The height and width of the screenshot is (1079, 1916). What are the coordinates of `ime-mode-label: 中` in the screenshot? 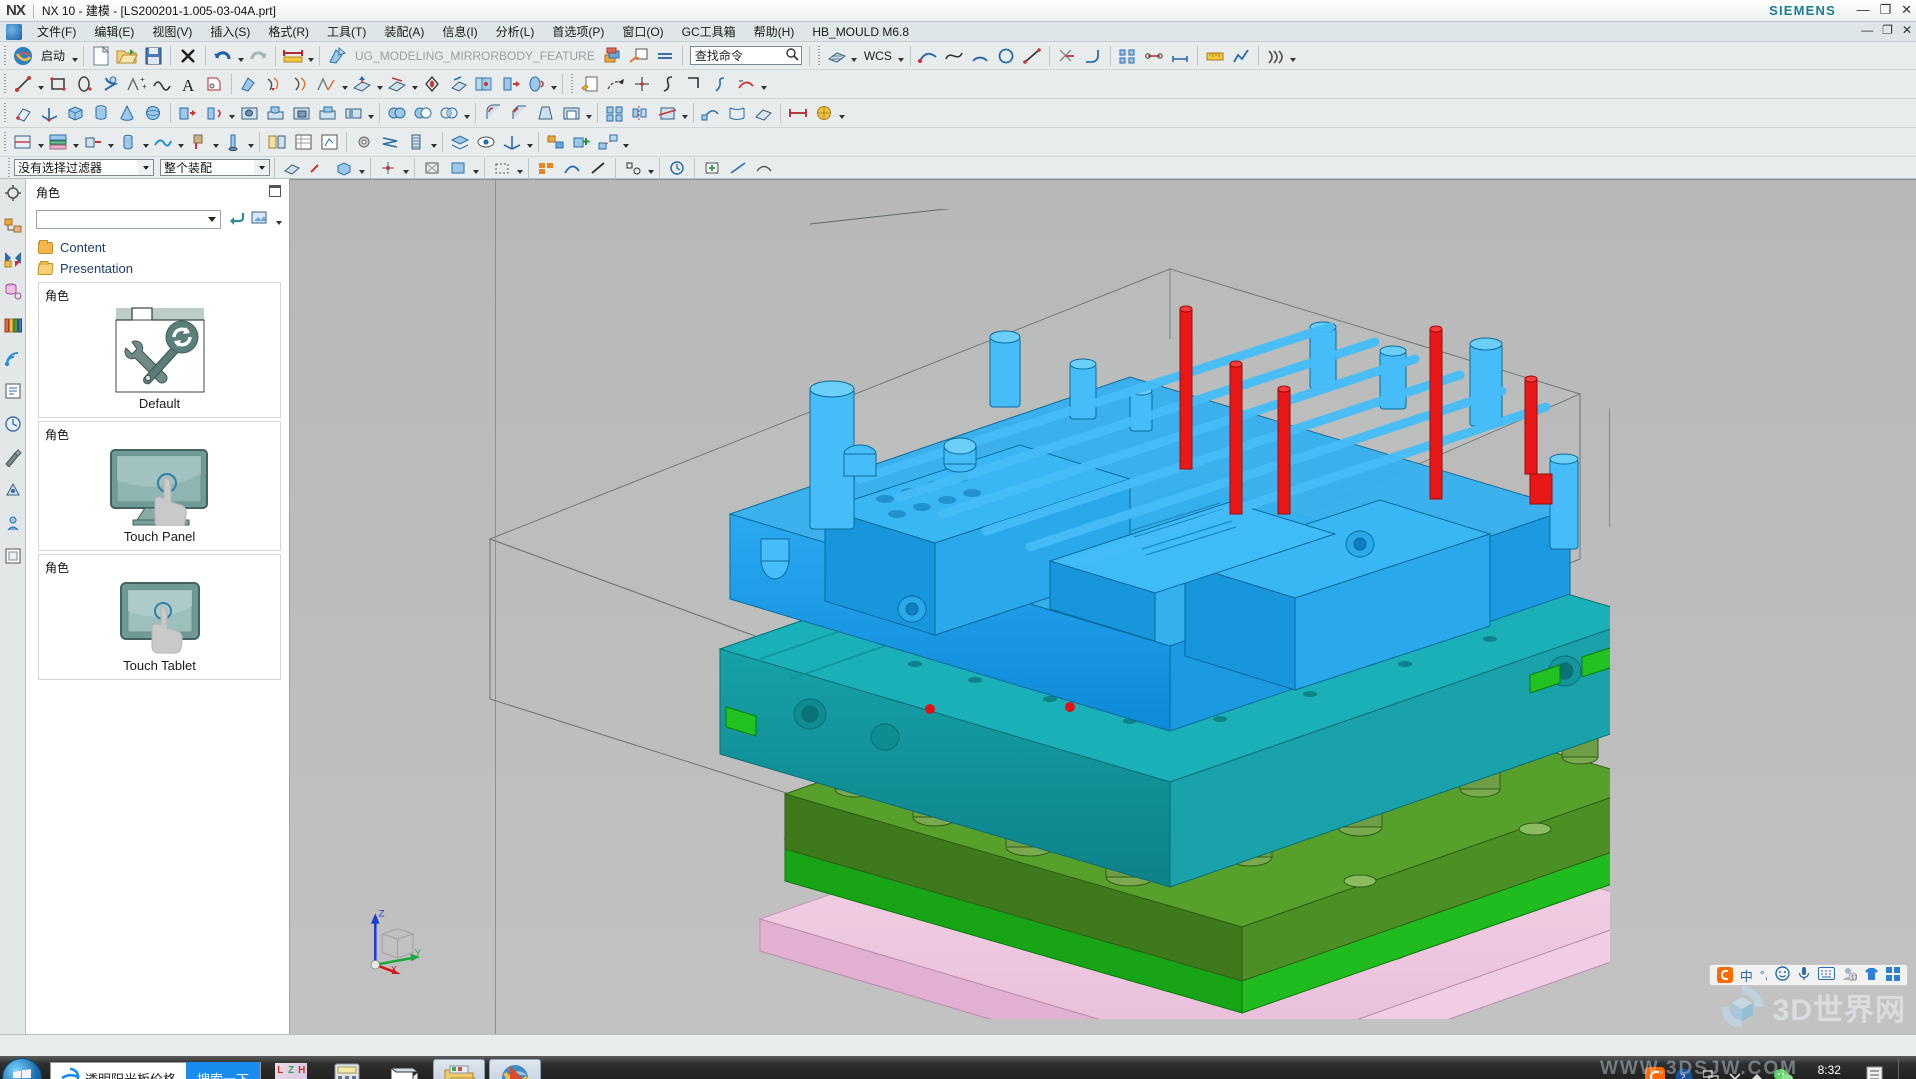 It's located at (1746, 975).